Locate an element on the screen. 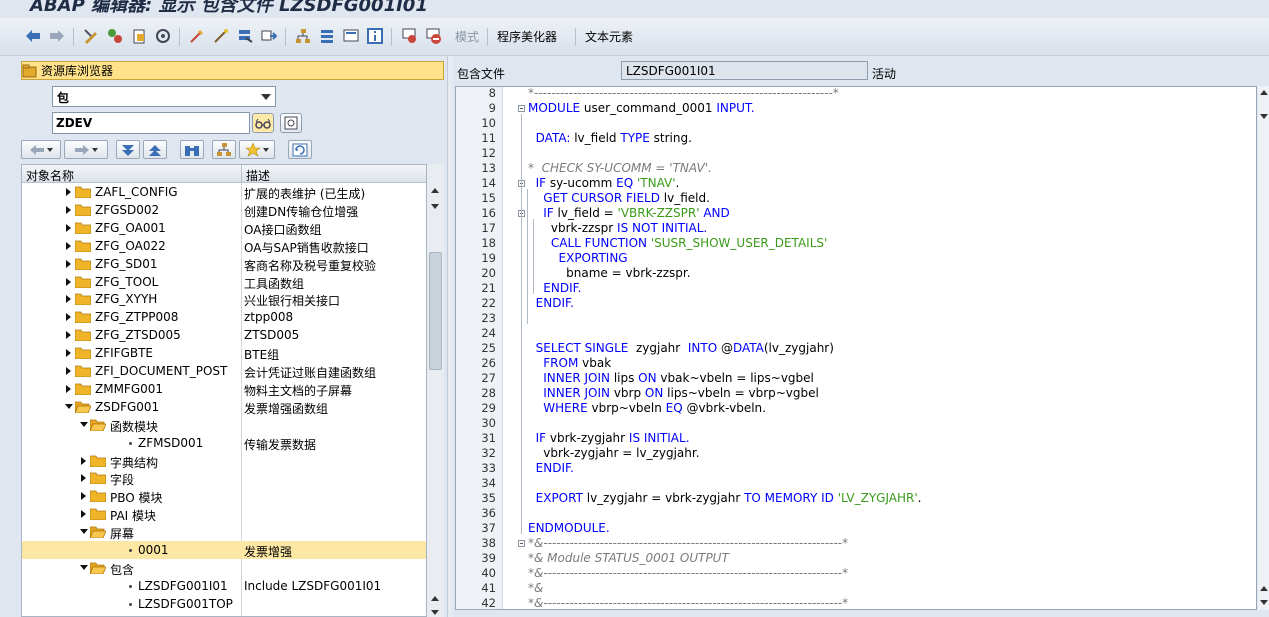  column-header-description: 描述 is located at coordinates (258, 175).